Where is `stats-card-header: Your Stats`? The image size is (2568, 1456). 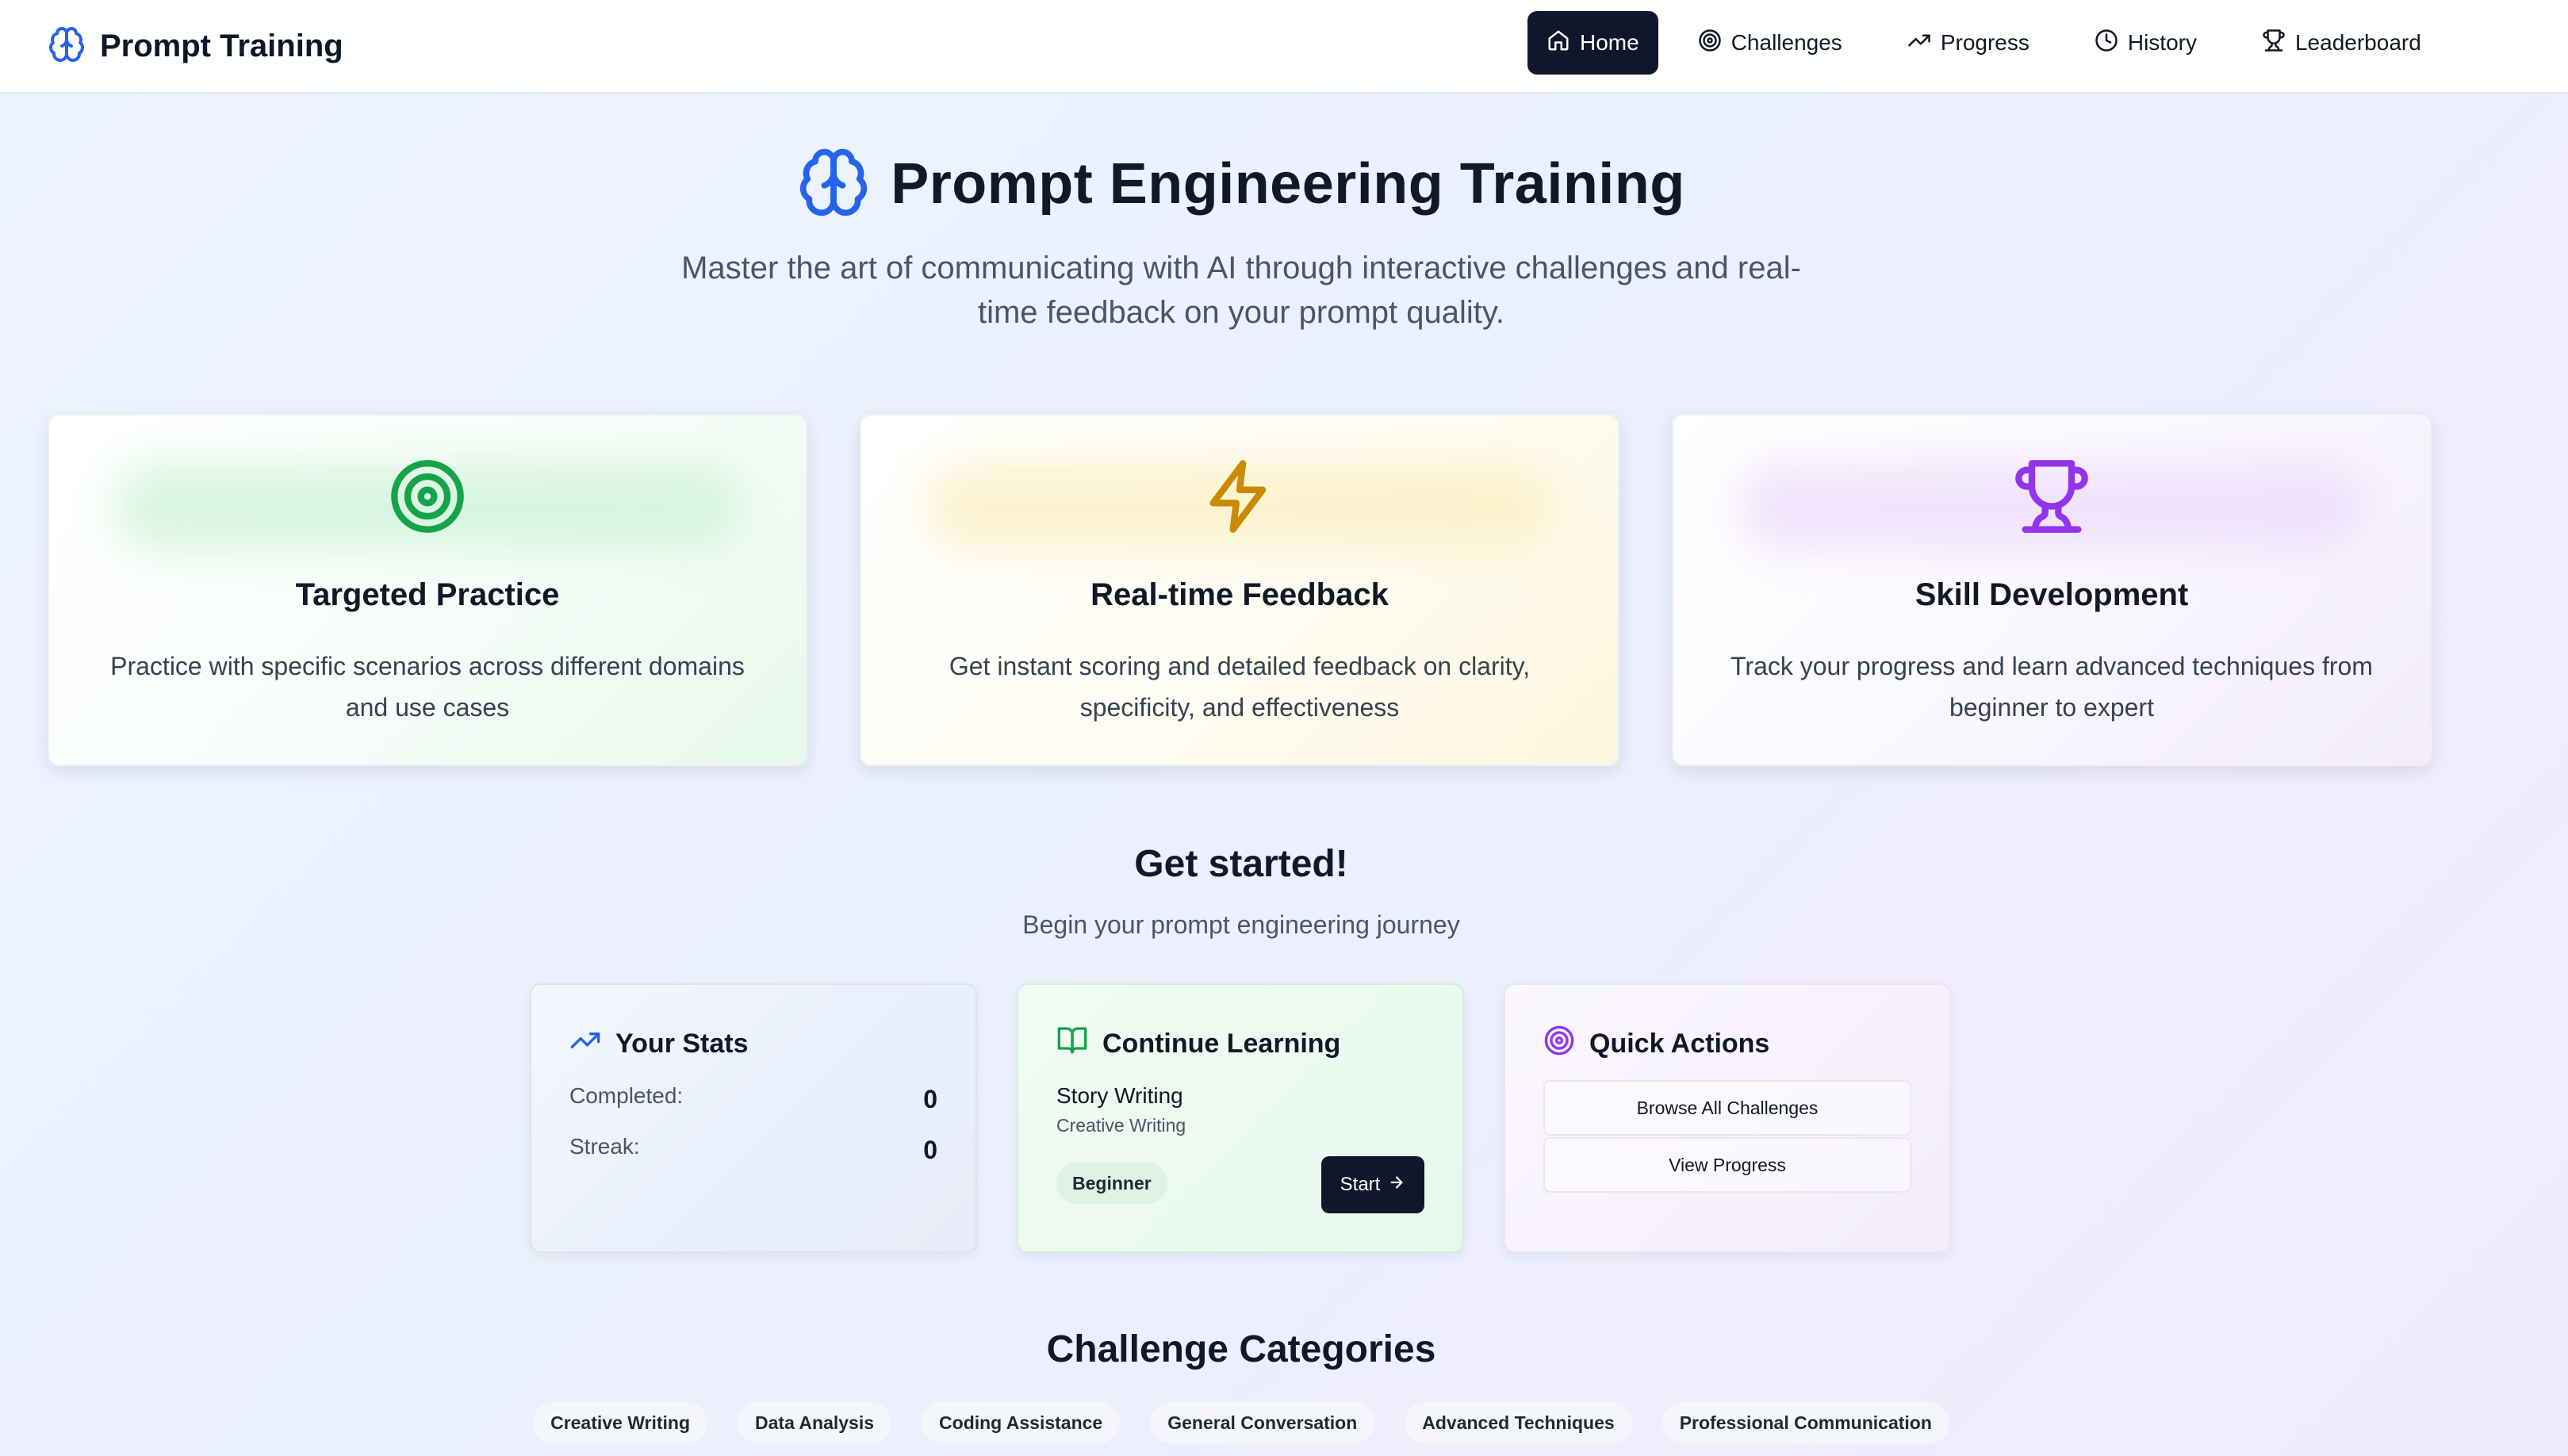 stats-card-header: Your Stats is located at coordinates (659, 1043).